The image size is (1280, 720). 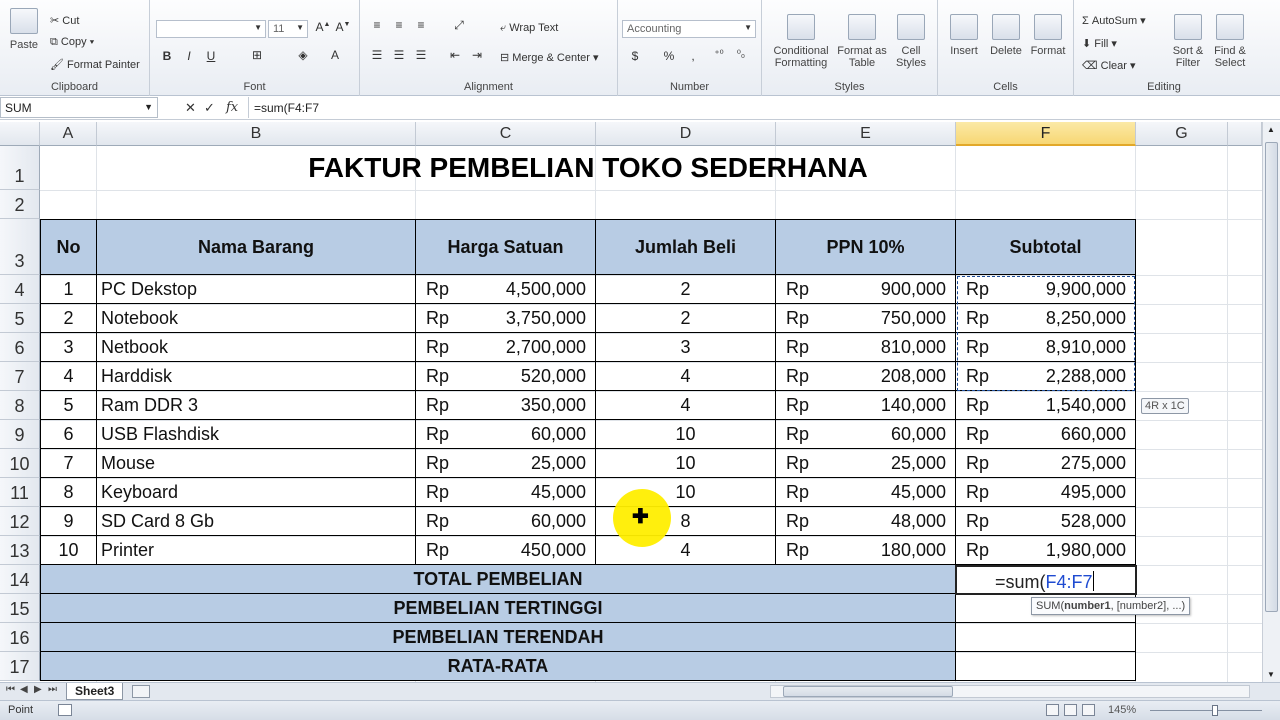 What do you see at coordinates (549, 57) in the screenshot?
I see `merge-center-button: ⊟ Merge & Center ▾` at bounding box center [549, 57].